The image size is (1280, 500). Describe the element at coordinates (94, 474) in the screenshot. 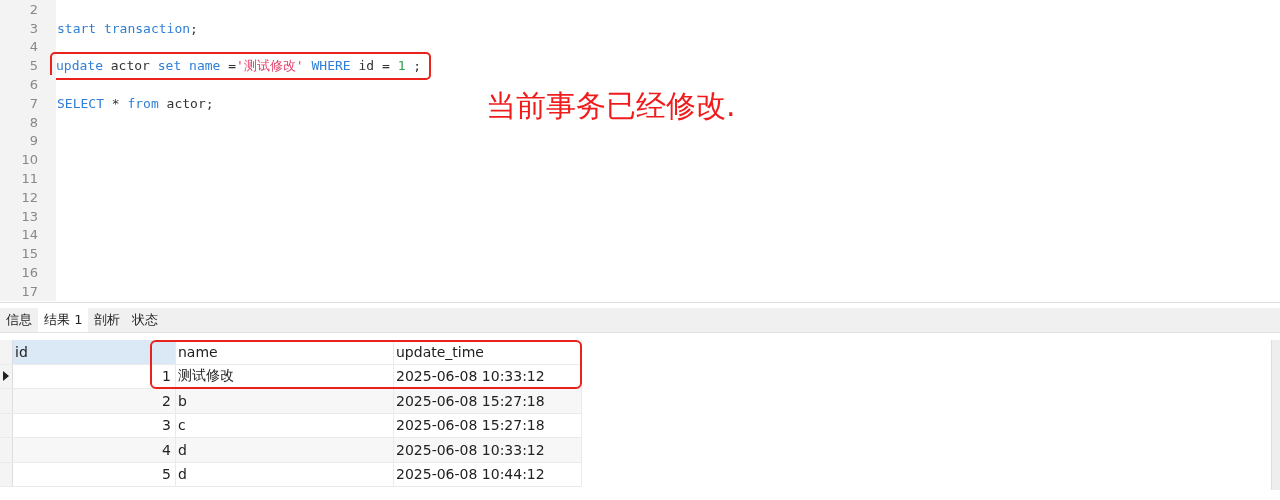

I see `table-cell: 5` at that location.